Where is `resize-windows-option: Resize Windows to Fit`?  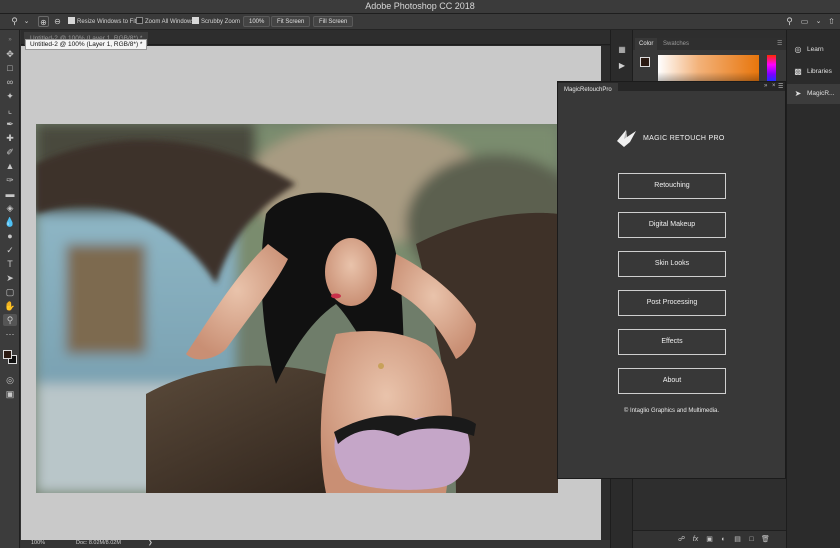 resize-windows-option: Resize Windows to Fit is located at coordinates (102, 22).